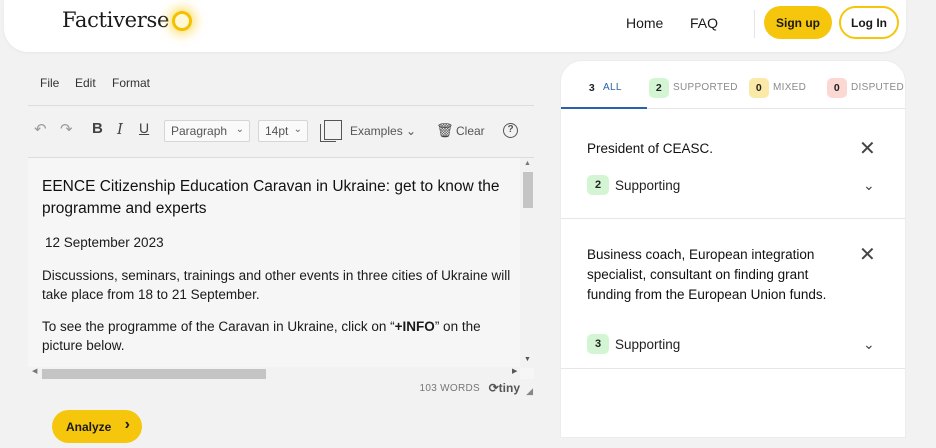 The height and width of the screenshot is (448, 936). What do you see at coordinates (527, 163) in the screenshot?
I see `scroll-up-arrow-icon: ▲` at bounding box center [527, 163].